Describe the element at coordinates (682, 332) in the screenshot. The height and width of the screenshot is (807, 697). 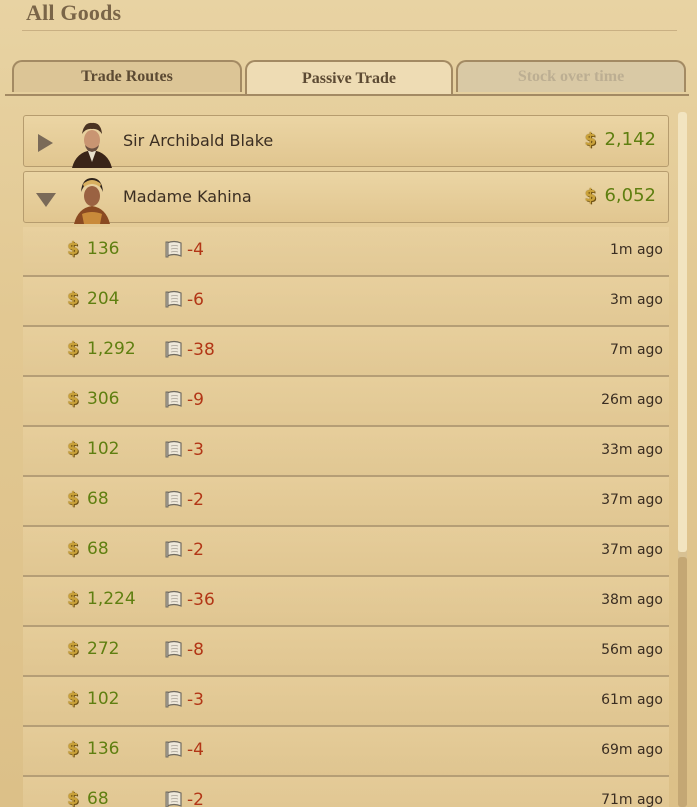
I see `scrollbar-thumb` at that location.